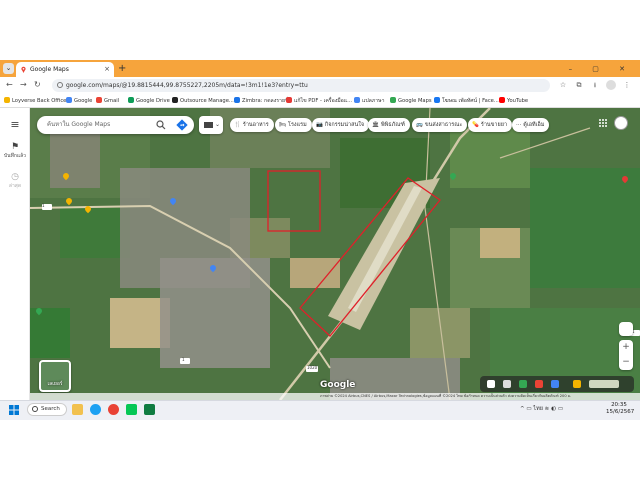 The image size is (640, 480). What do you see at coordinates (603, 123) in the screenshot?
I see `google-apps-icon` at bounding box center [603, 123].